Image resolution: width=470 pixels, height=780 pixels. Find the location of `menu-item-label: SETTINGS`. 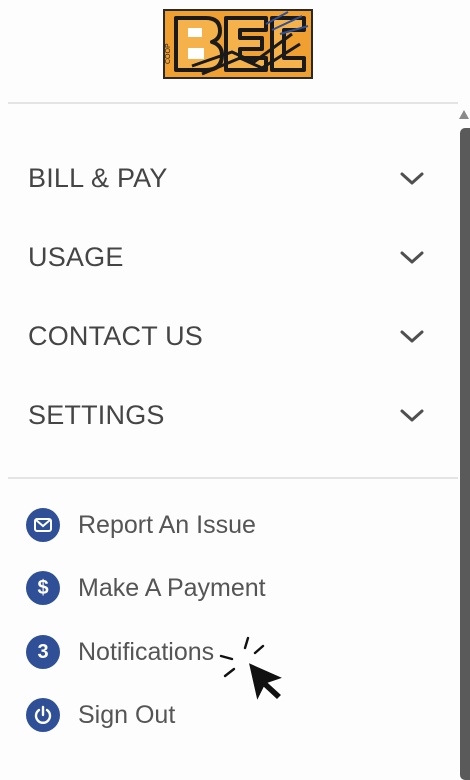

menu-item-label: SETTINGS is located at coordinates (96, 414).